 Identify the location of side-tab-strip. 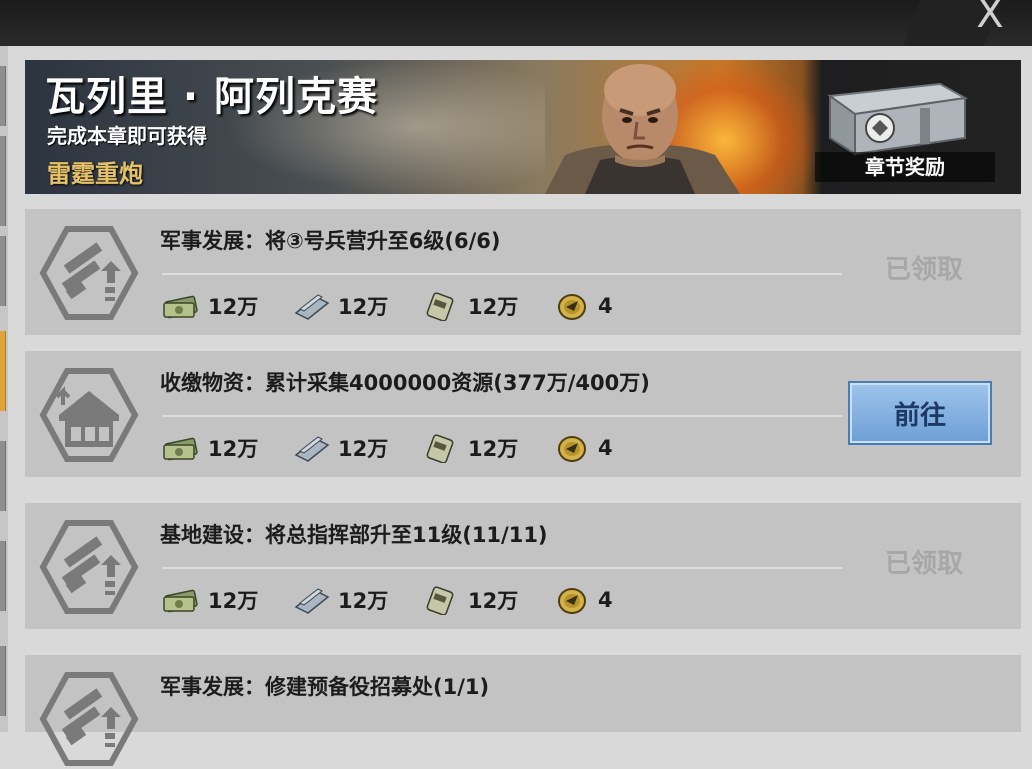
(4, 389).